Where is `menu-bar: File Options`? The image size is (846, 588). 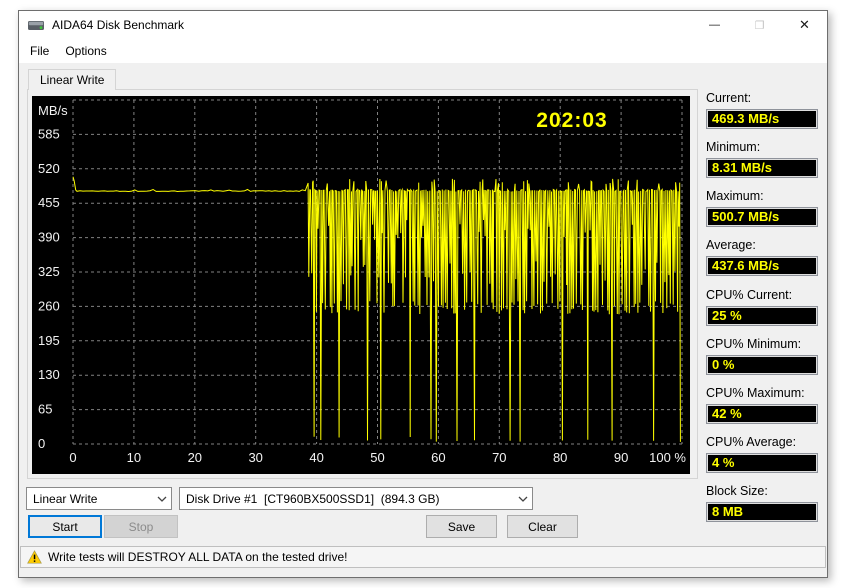 menu-bar: File Options is located at coordinates (423, 51).